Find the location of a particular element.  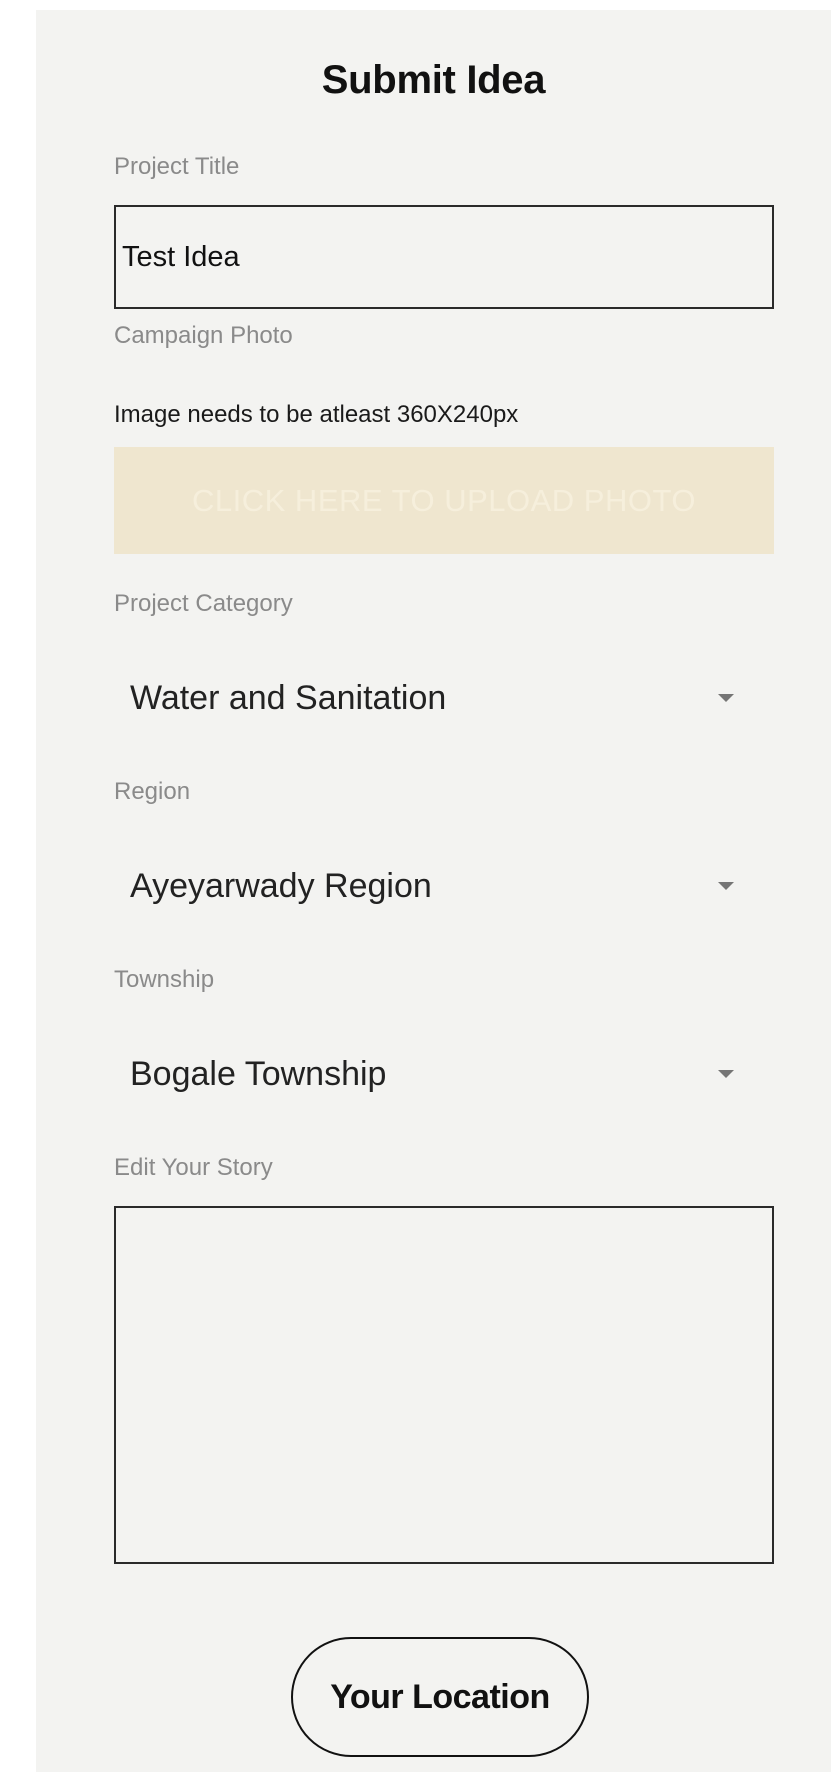

campaign-photo-hint: Image needs to be atleast 360X240px is located at coordinates (316, 414).